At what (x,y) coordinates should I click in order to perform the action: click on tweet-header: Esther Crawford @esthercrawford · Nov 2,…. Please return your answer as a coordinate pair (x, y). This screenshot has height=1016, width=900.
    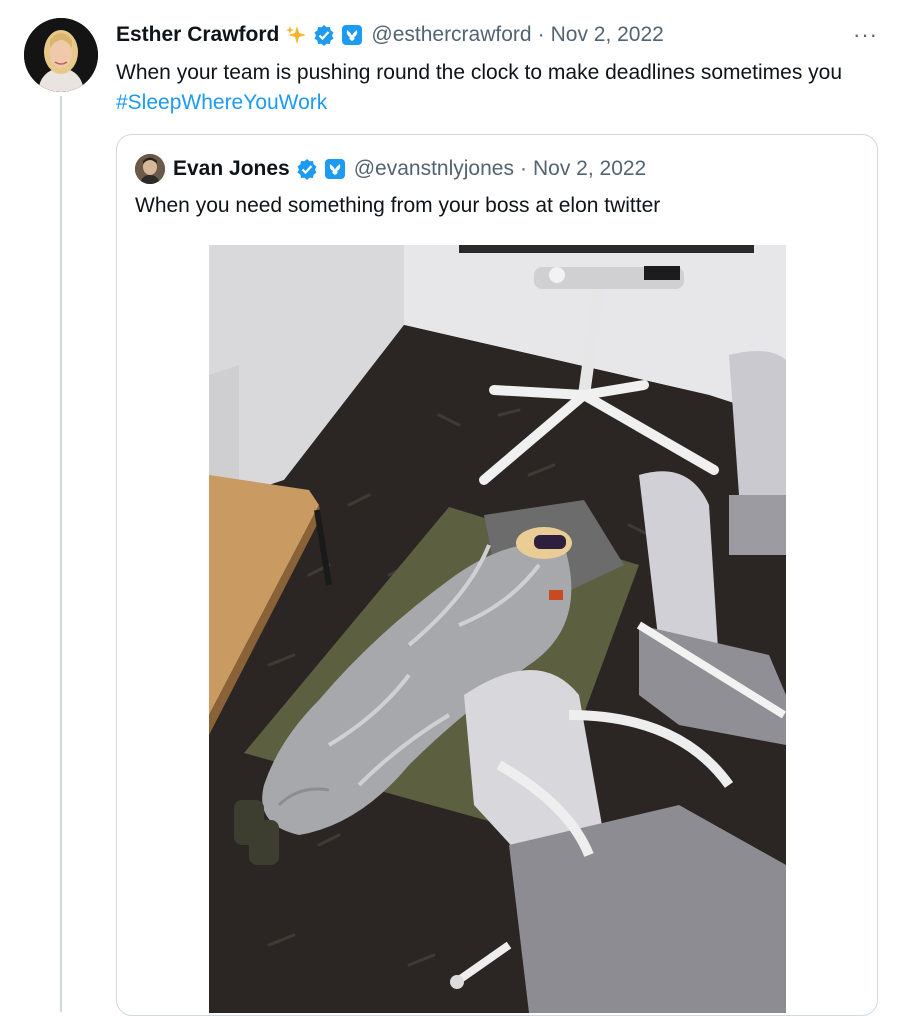
    Looking at the image, I should click on (498, 35).